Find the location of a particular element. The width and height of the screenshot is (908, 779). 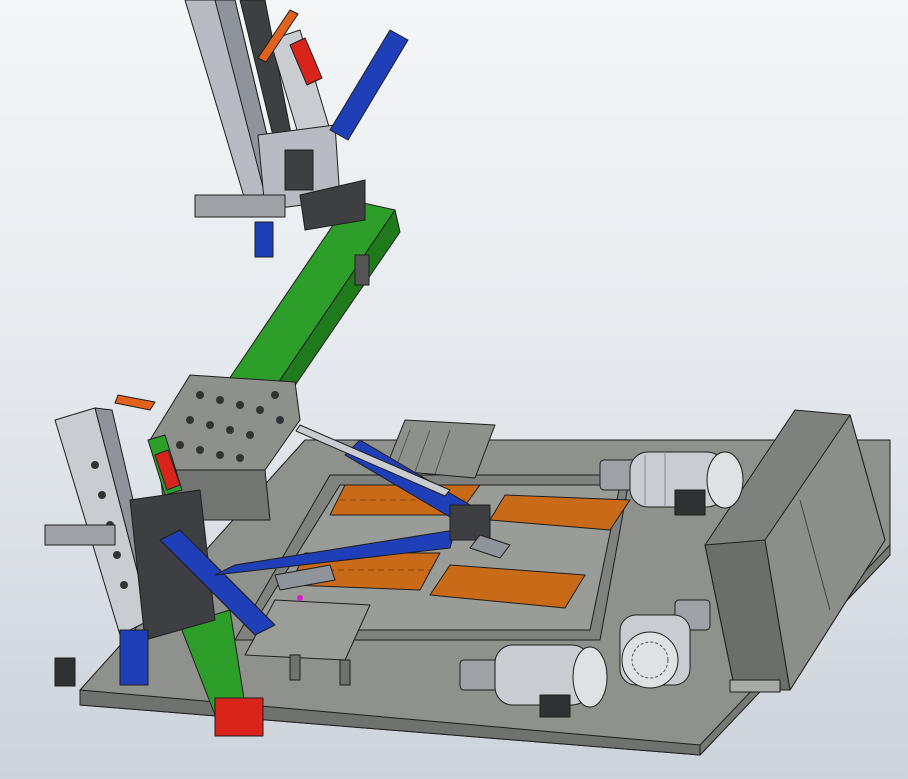

foot-bracket is located at coordinates (65, 672).